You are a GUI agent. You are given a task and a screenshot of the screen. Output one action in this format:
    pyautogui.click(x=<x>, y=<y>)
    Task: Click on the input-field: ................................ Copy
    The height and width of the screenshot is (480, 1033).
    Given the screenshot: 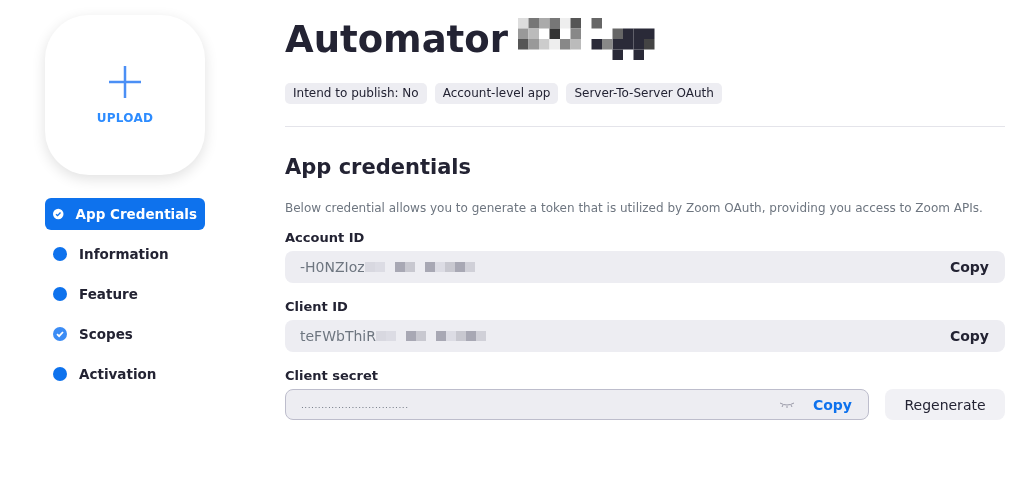 What is the action you would take?
    pyautogui.click(x=577, y=404)
    